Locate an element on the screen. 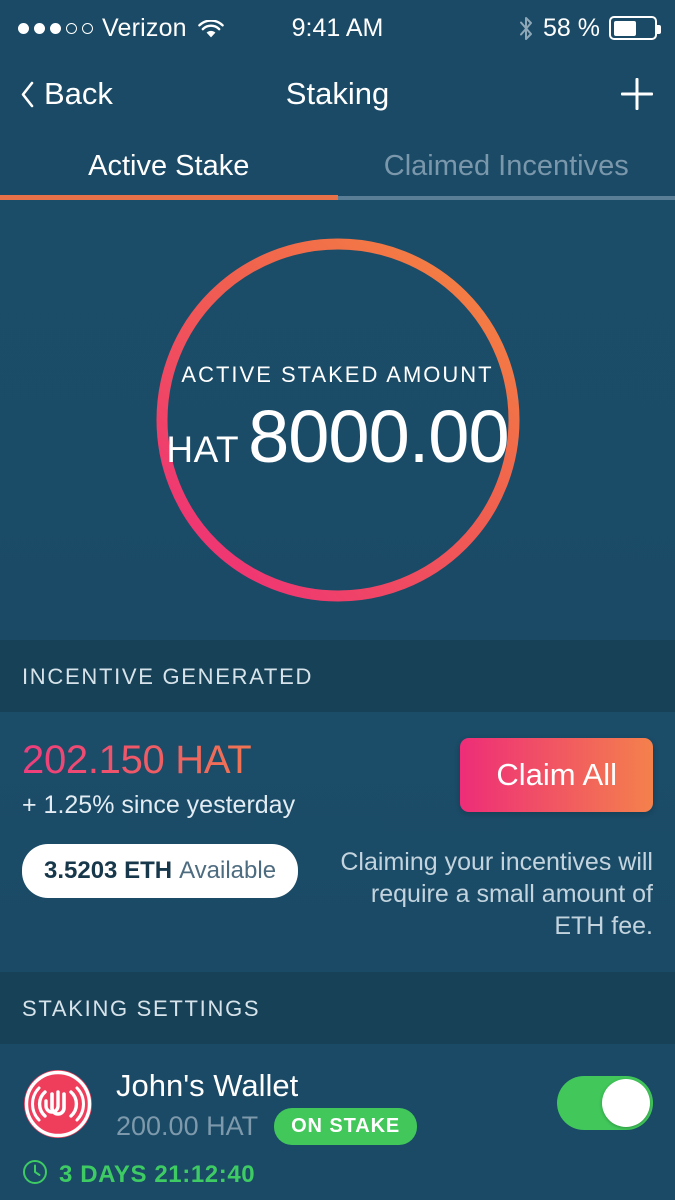  wallet-meta: 200.00 HAT ON STAKE is located at coordinates (336, 1126).